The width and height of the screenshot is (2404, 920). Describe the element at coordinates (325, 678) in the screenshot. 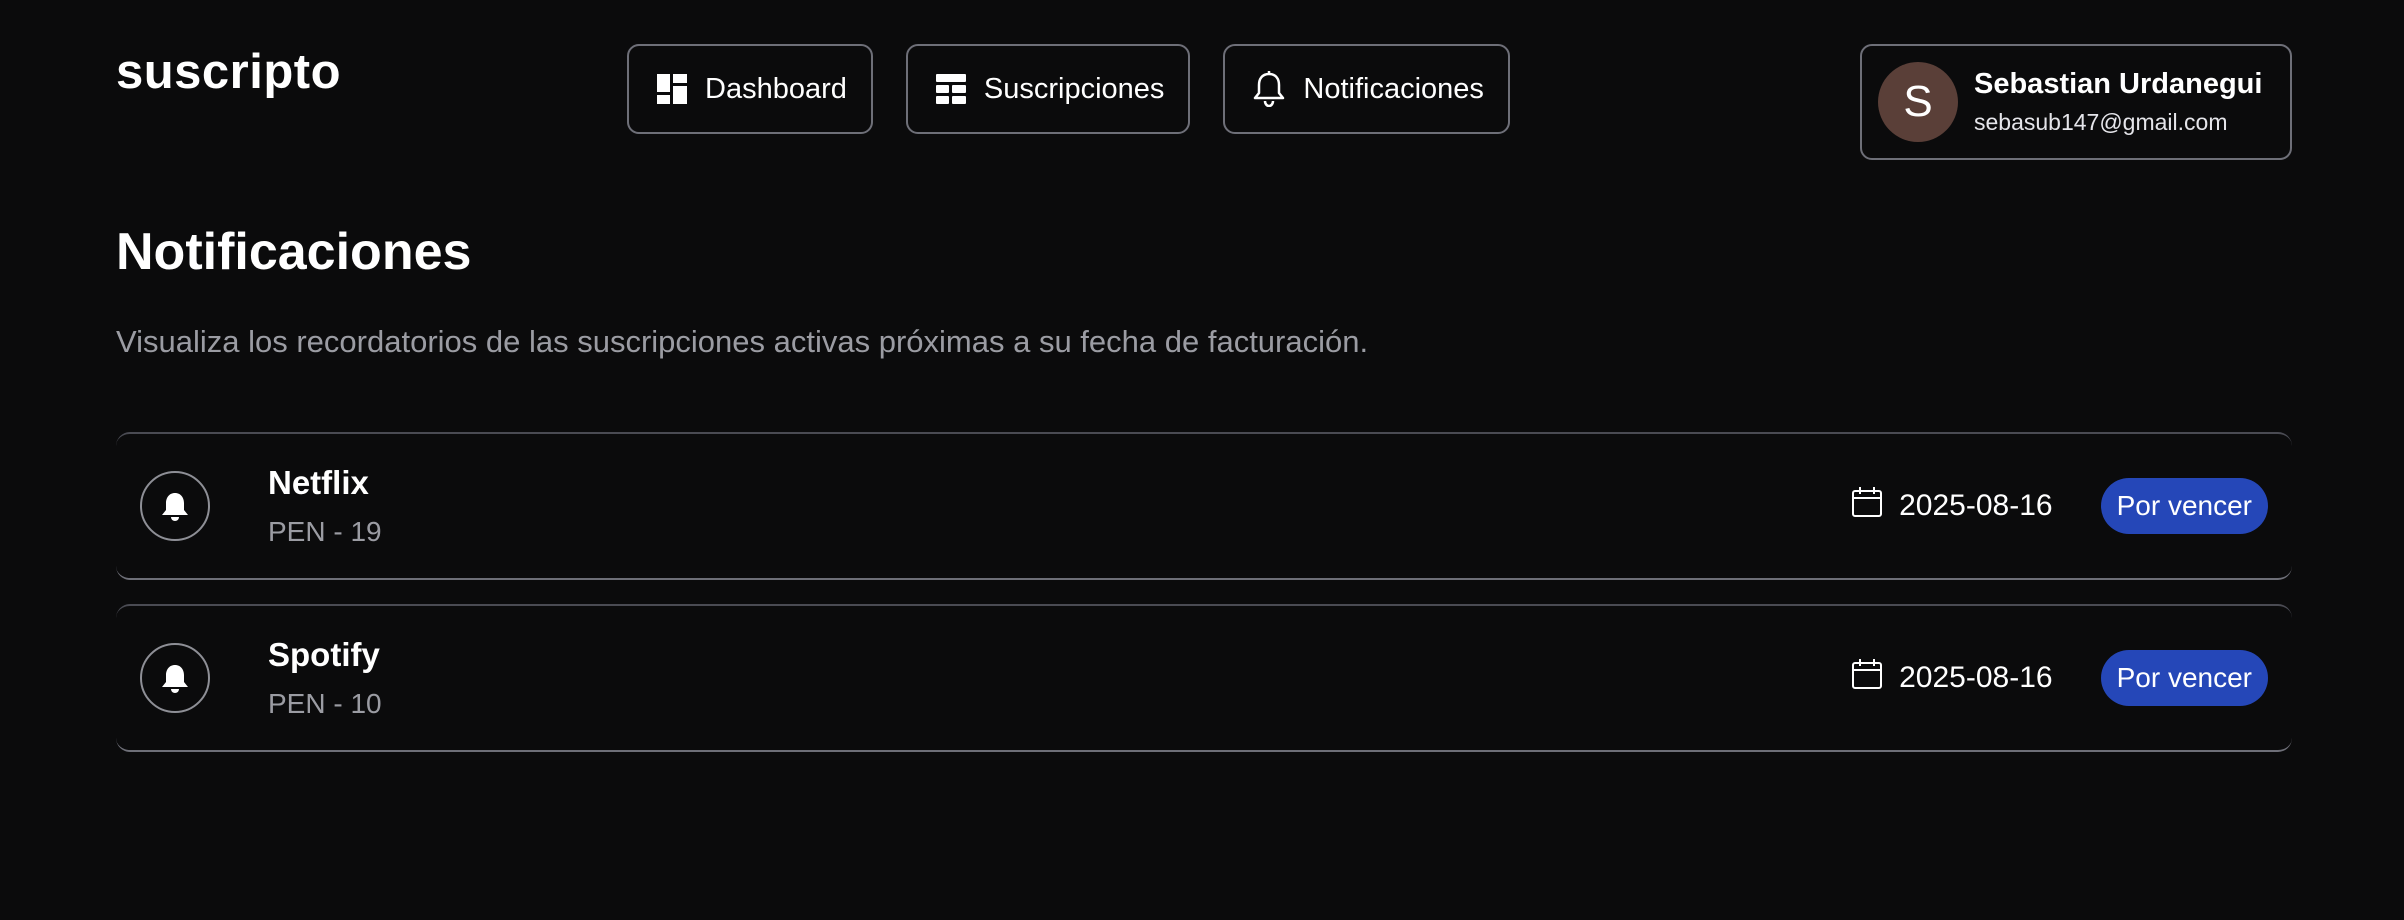

I see `notification-text: Spotify PEN - 10` at that location.